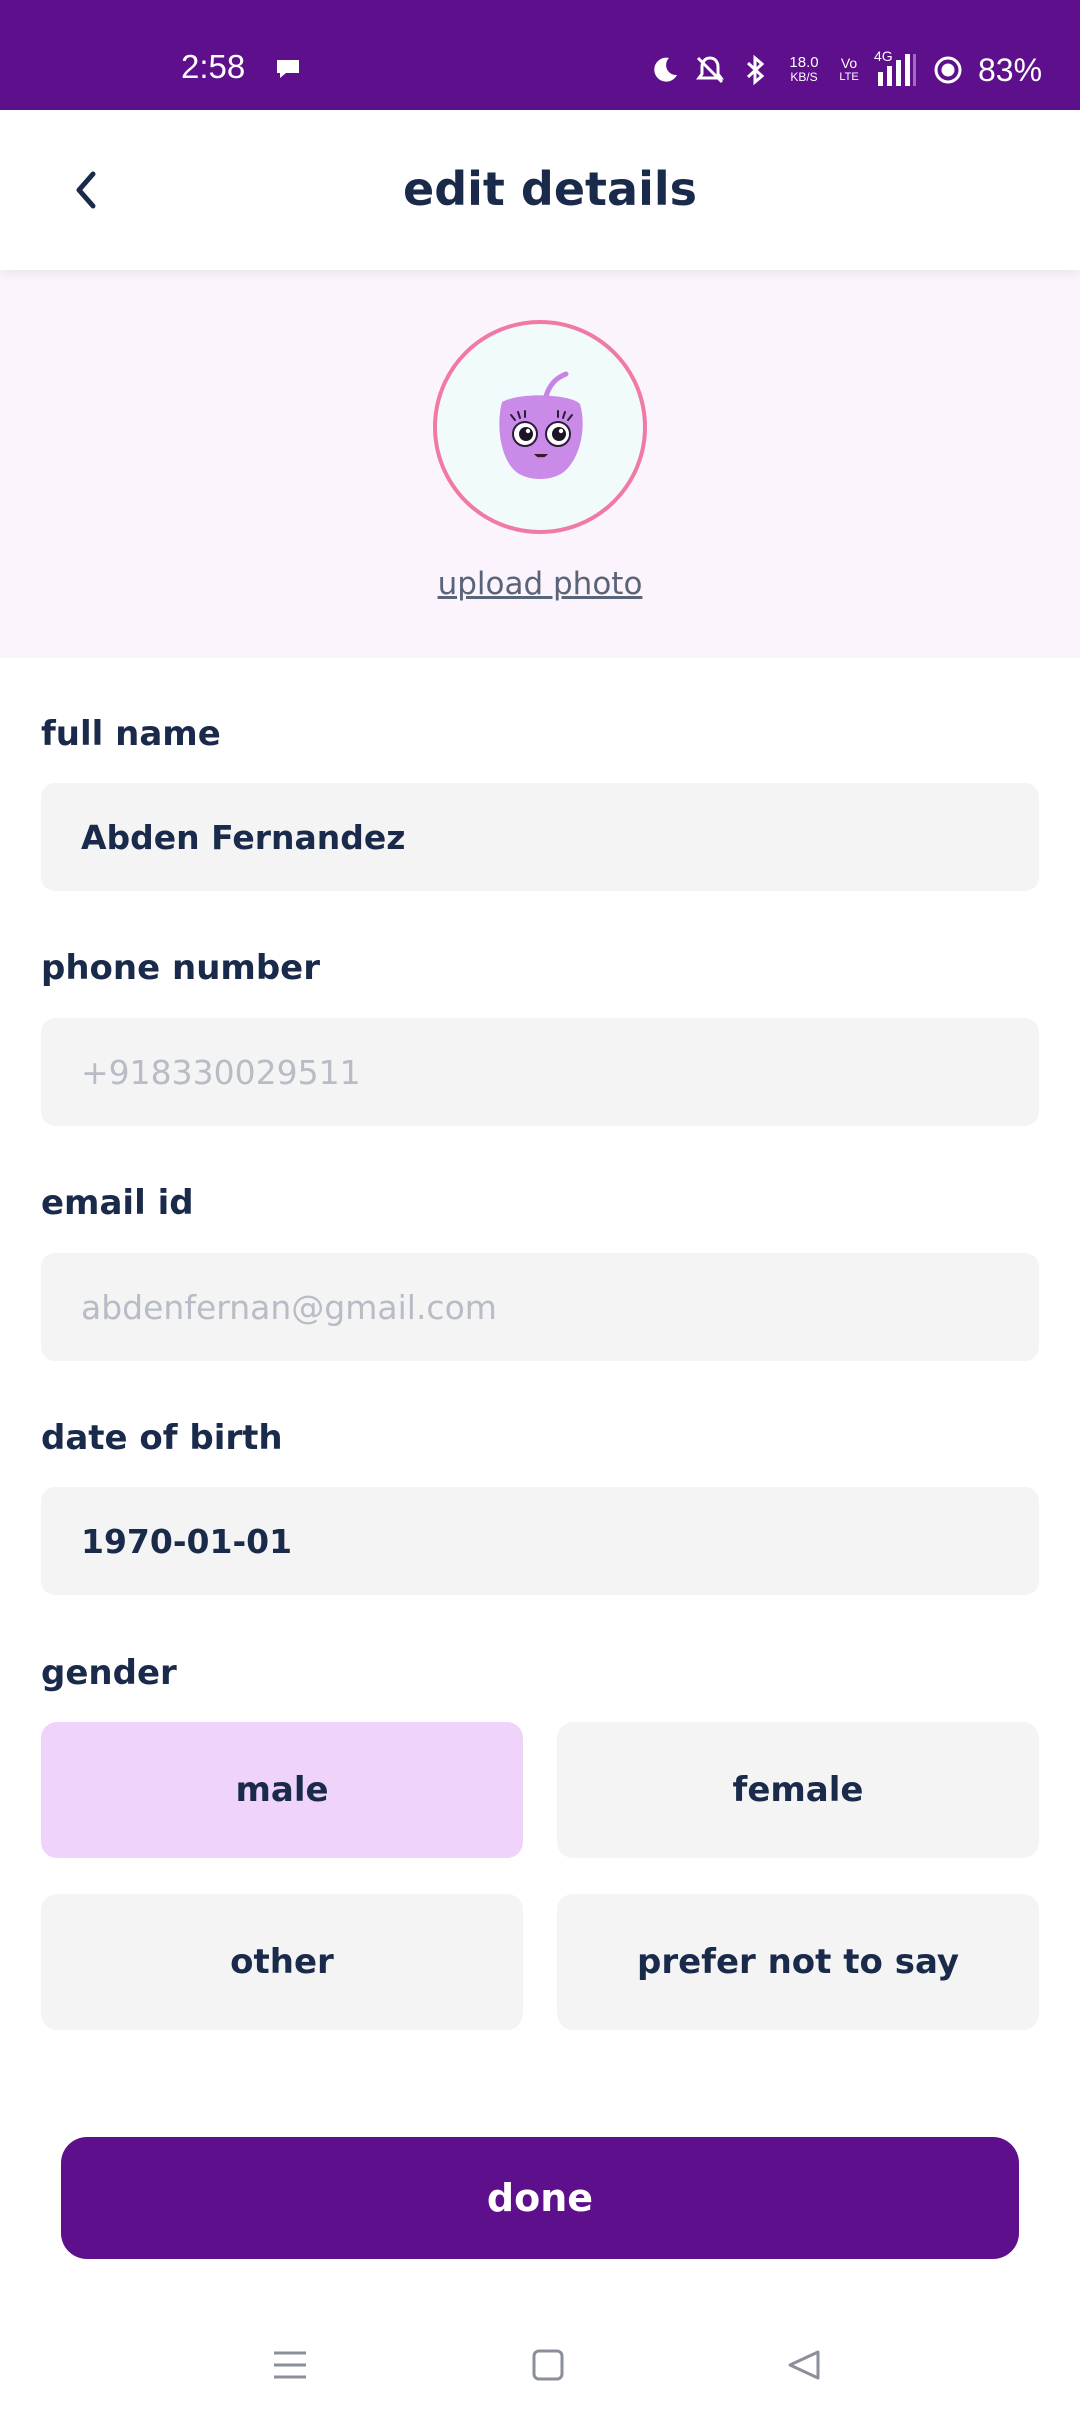  What do you see at coordinates (540, 2198) in the screenshot?
I see `done-button: done` at bounding box center [540, 2198].